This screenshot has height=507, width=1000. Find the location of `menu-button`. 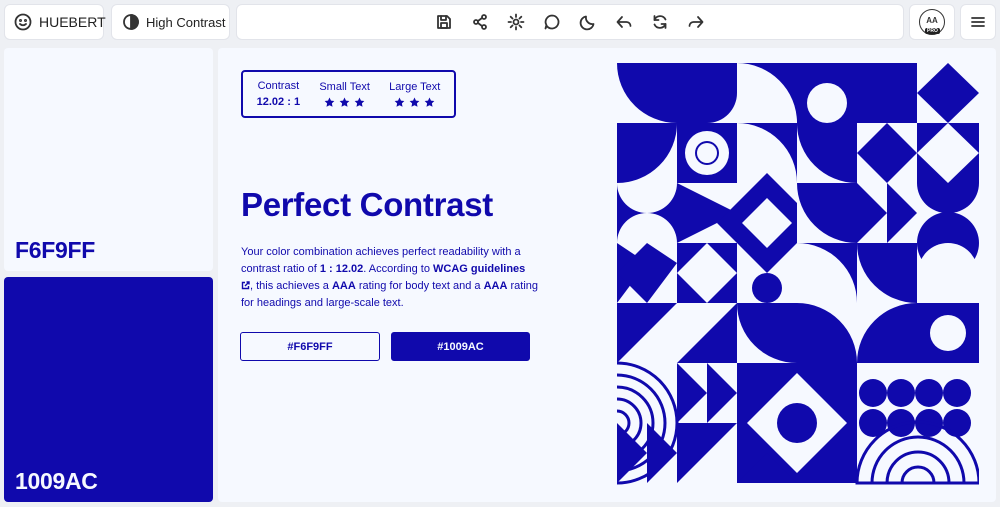

menu-button is located at coordinates (978, 22).